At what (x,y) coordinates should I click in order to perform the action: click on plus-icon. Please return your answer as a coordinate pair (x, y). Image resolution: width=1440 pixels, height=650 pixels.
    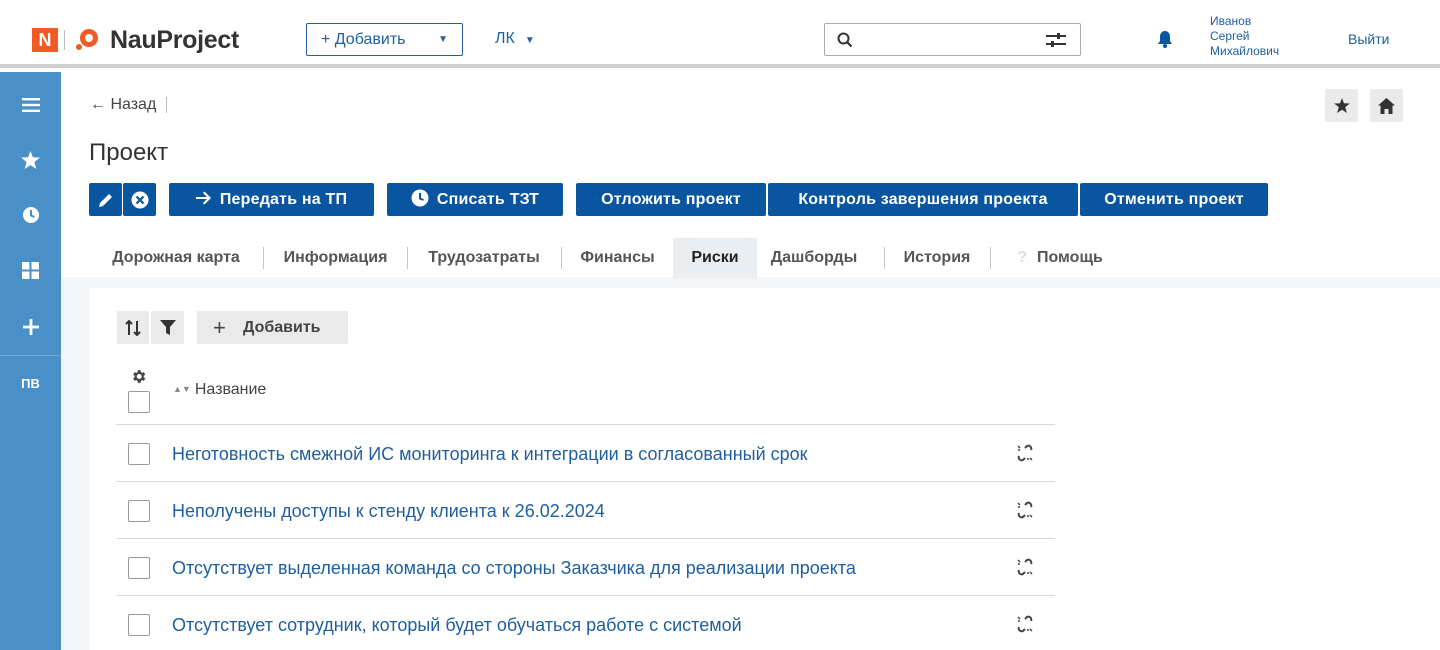
    Looking at the image, I should click on (30, 327).